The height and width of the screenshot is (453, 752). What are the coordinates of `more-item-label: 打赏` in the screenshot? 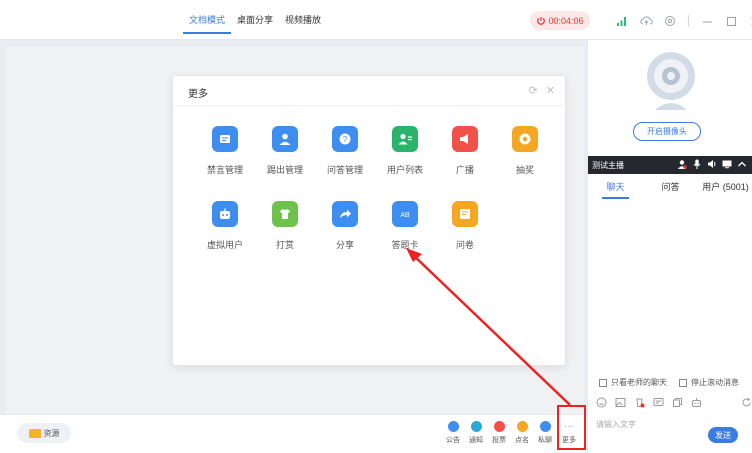 It's located at (284, 245).